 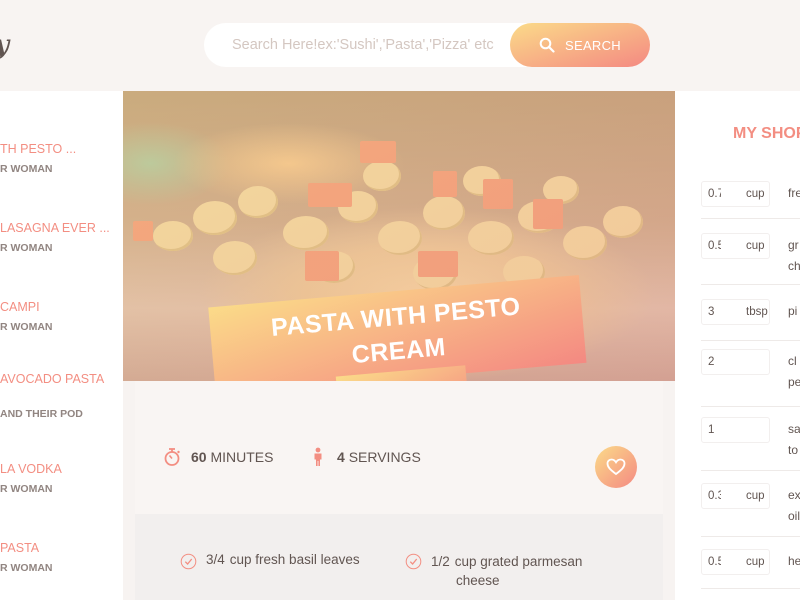 I want to click on result-title: AVOCADO PASTA, so click(x=52, y=379).